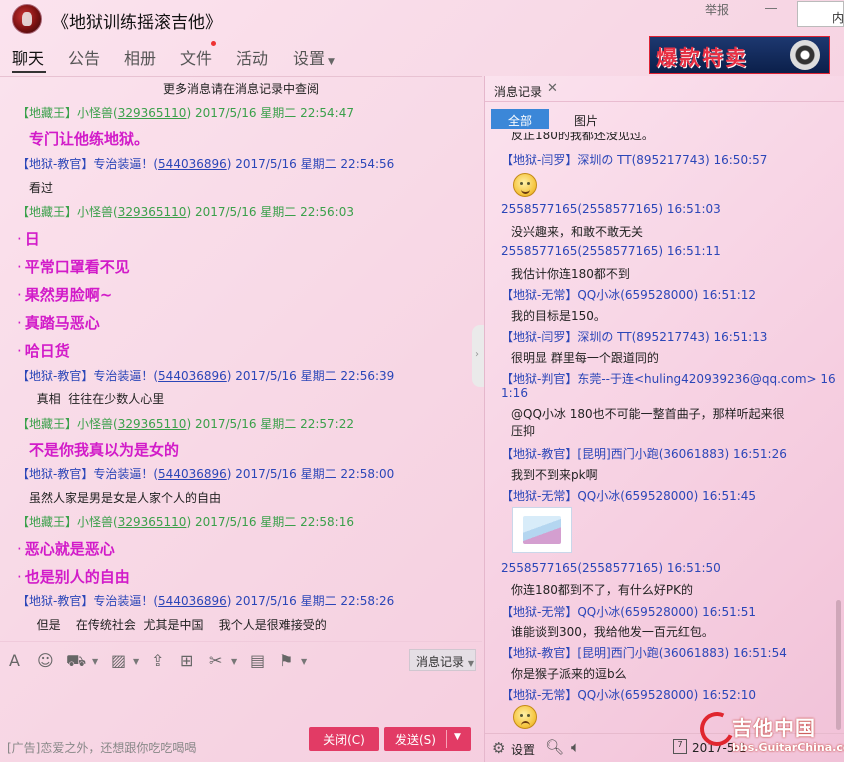  I want to click on sender-info: [昆明]西门小跑(36061883) 16:51:26, so click(682, 454).